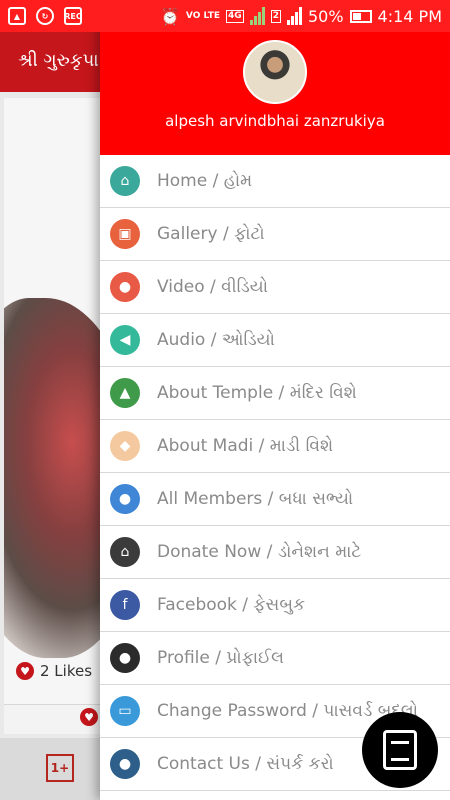  Describe the element at coordinates (125, 605) in the screenshot. I see `facebook-icon: f` at that location.